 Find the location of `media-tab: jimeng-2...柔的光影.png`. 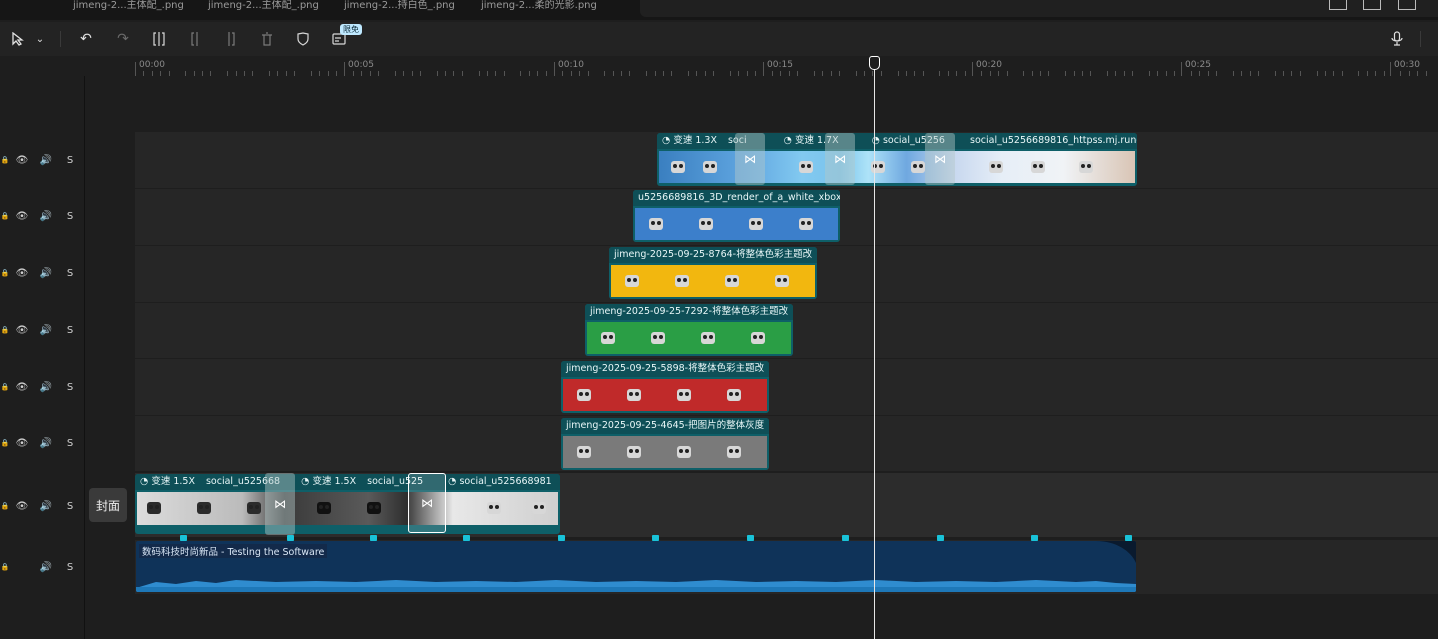

media-tab: jimeng-2...柔的光影.png is located at coordinates (539, 5).